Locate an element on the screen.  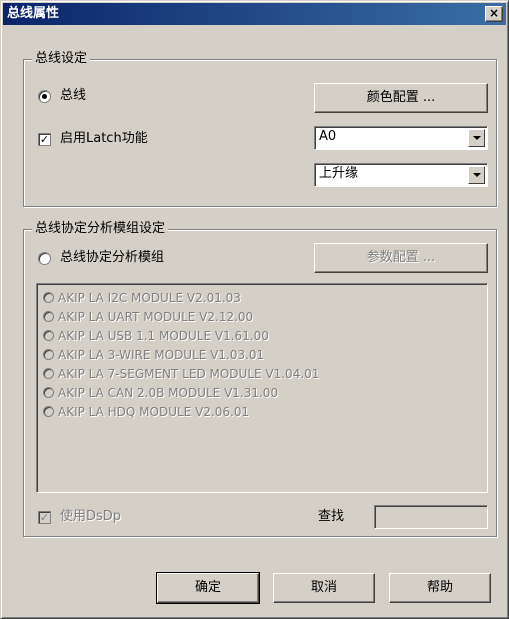
module-label: AKIP LA UART MODULE V2.12.00 is located at coordinates (156, 317).